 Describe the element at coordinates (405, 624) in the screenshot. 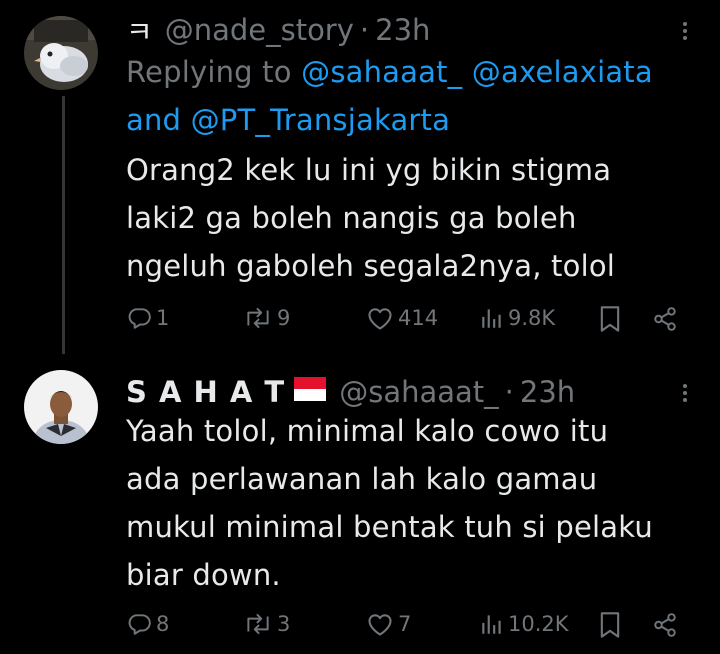

I see `like-count: 7` at that location.